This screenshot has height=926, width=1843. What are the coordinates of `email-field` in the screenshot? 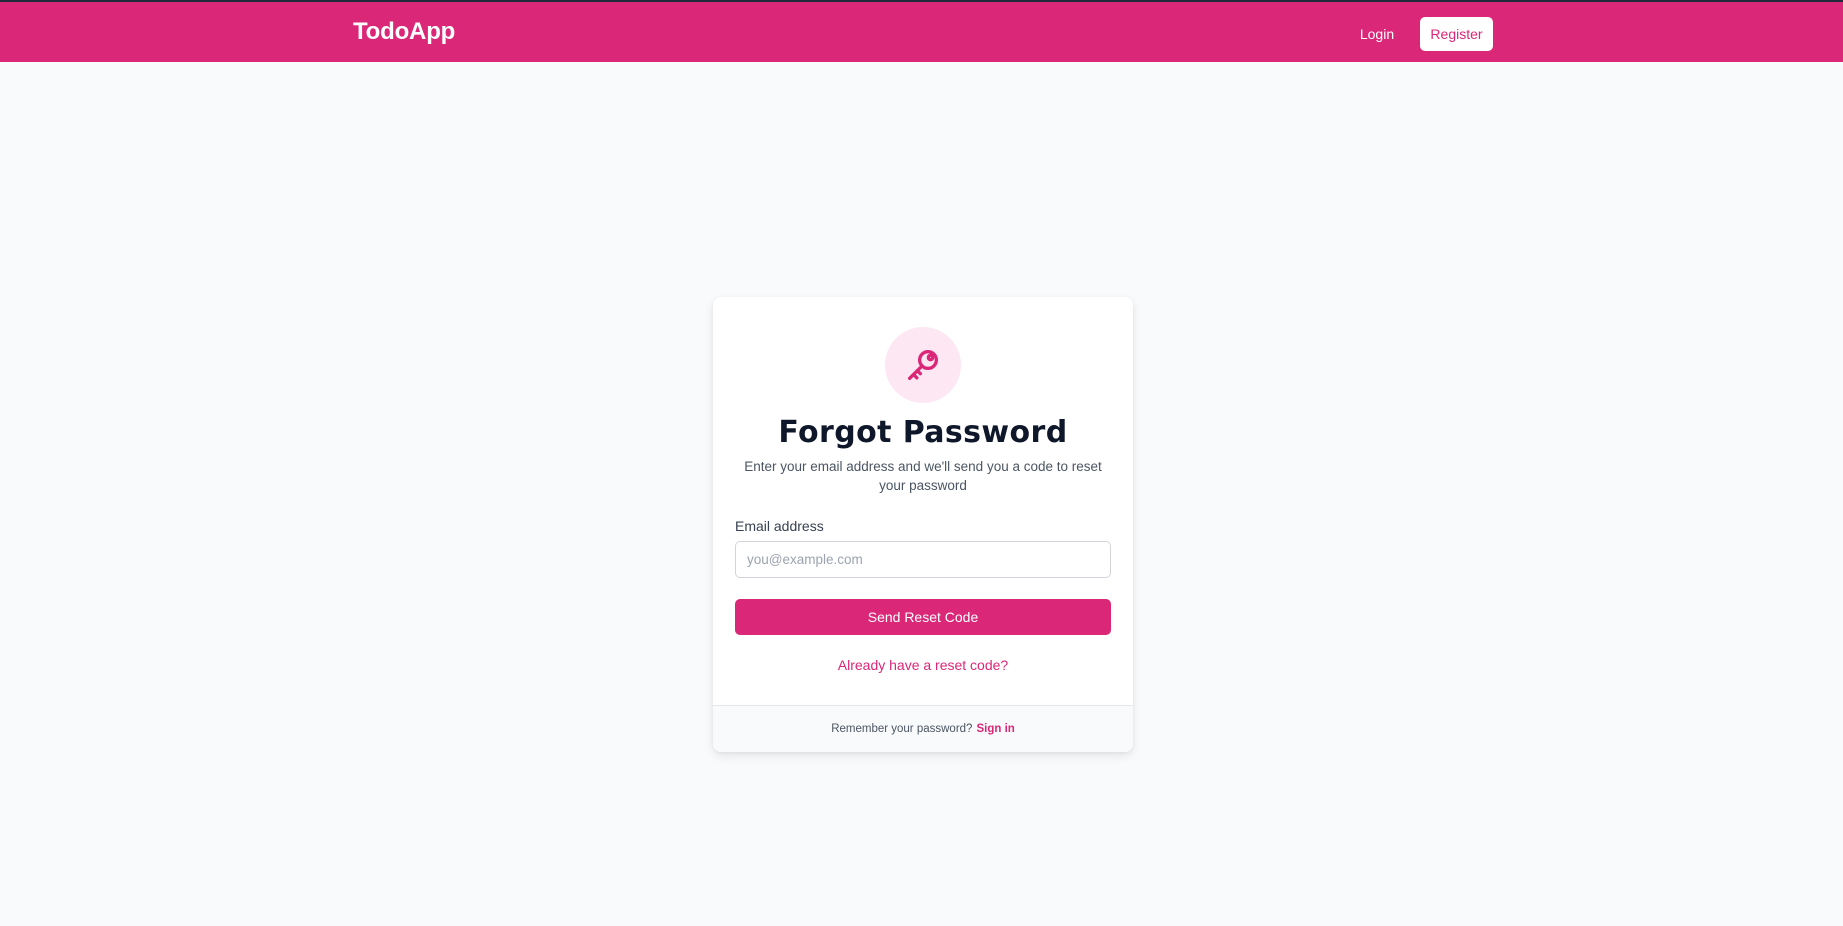 It's located at (923, 559).